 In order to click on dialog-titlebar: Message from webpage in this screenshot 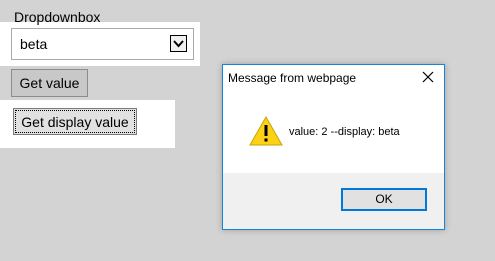, I will do `click(333, 78)`.